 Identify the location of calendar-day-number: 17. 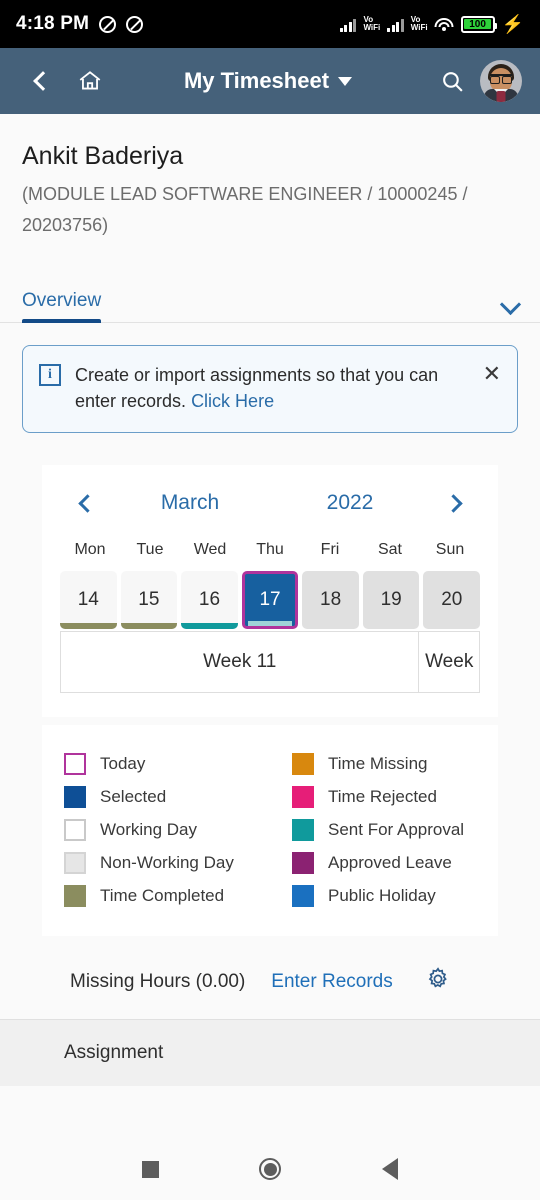
(270, 600).